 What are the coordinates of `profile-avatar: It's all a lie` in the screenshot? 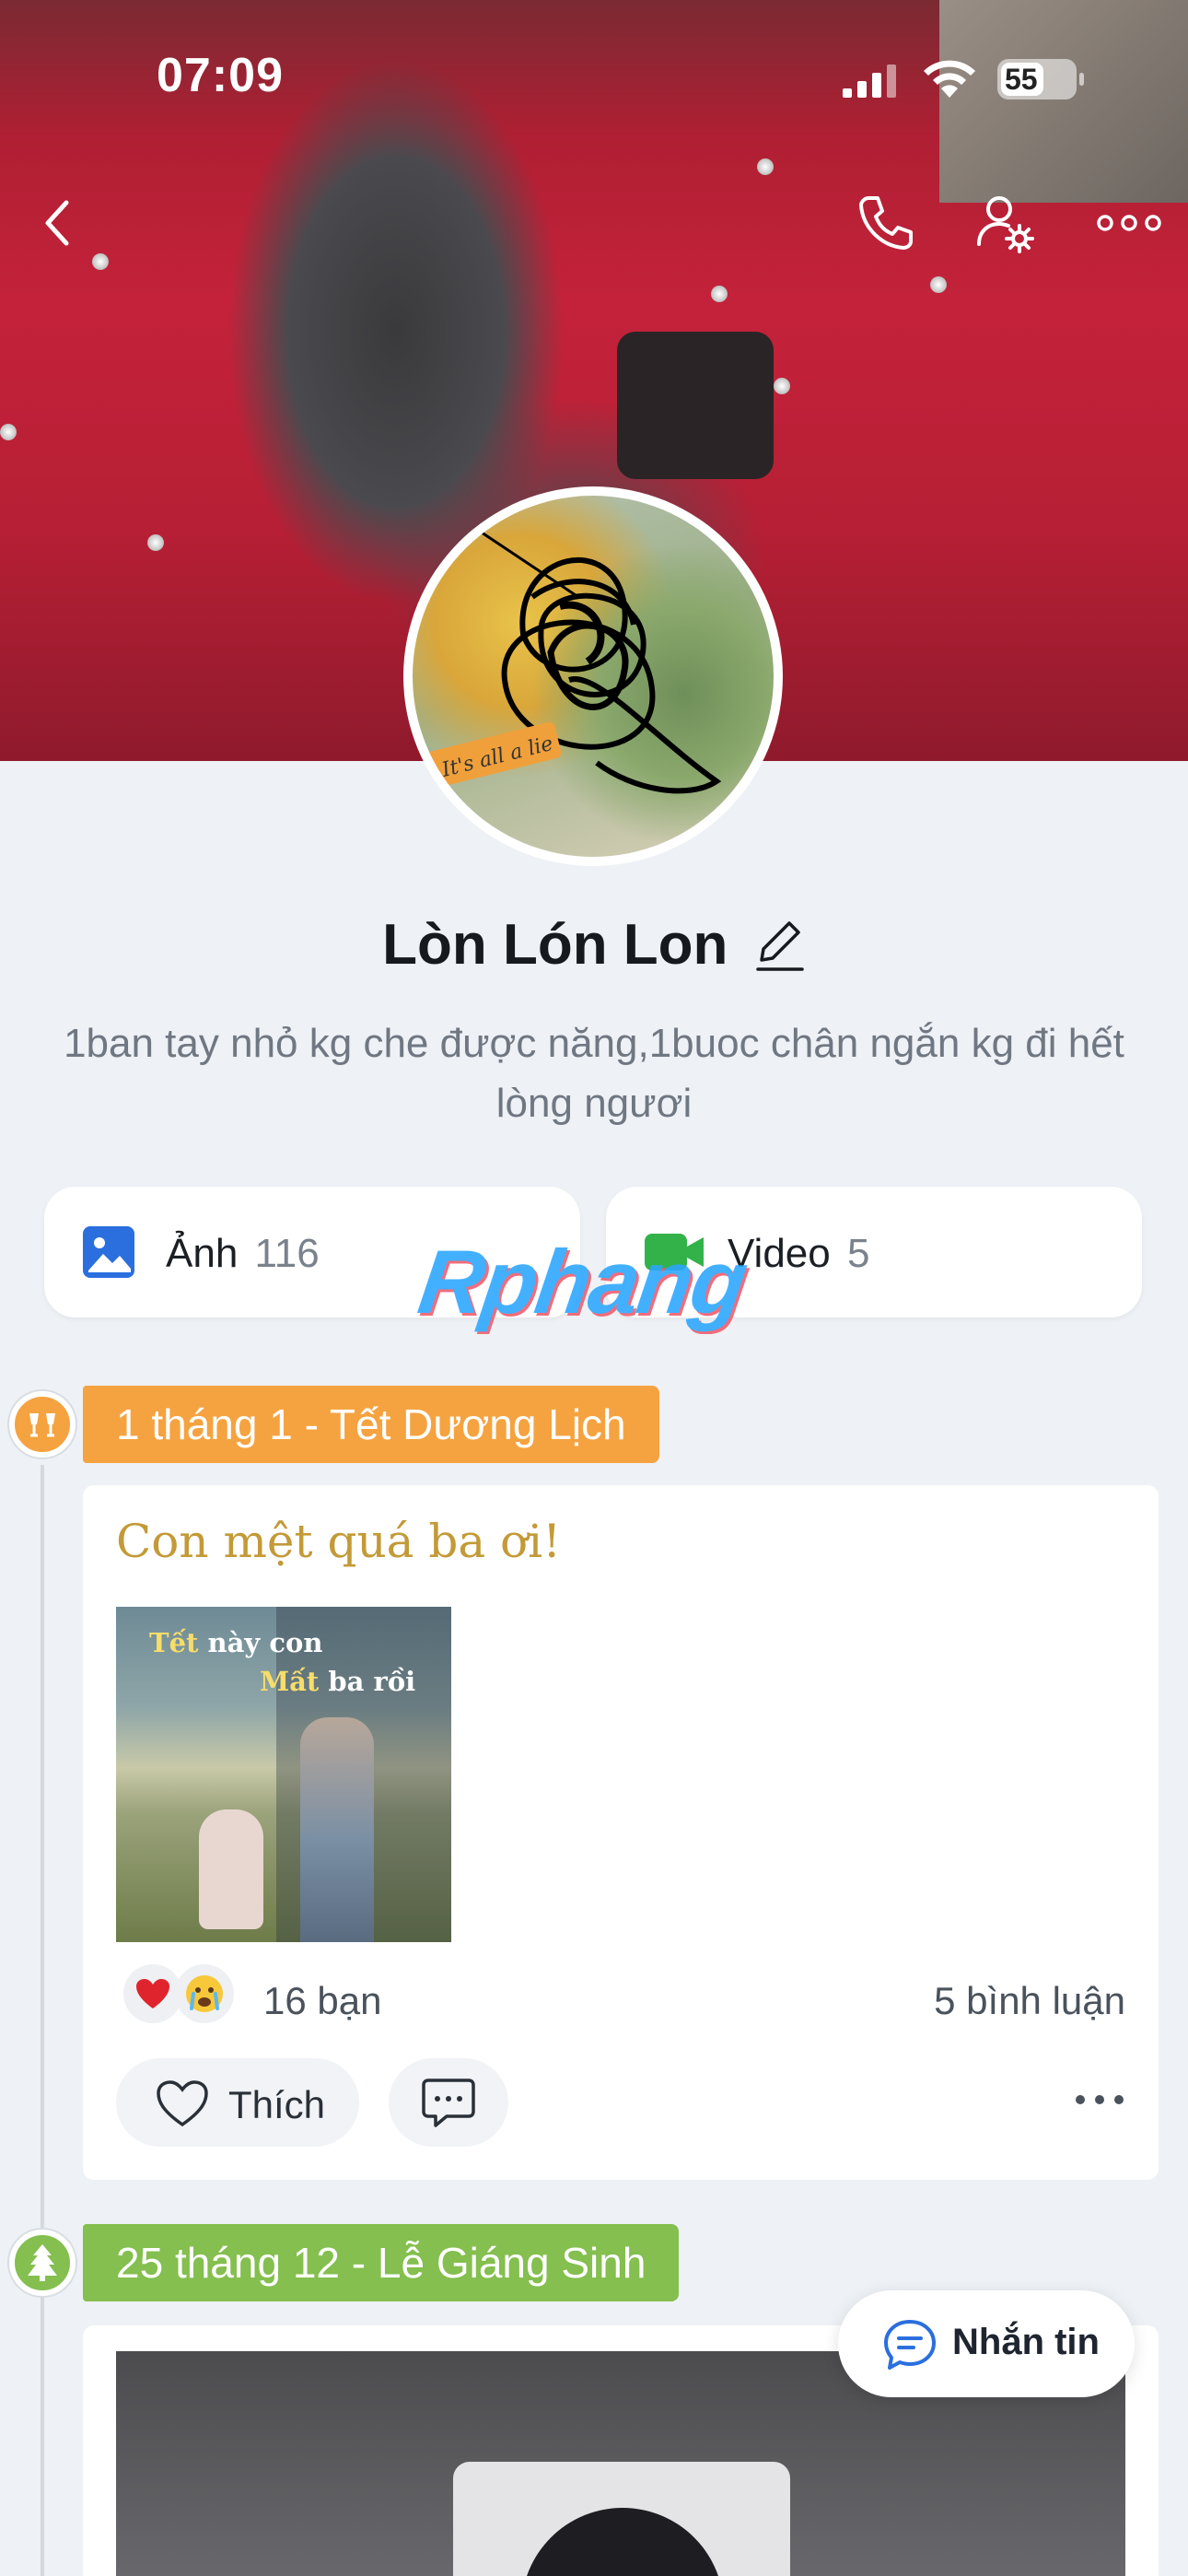 It's located at (593, 676).